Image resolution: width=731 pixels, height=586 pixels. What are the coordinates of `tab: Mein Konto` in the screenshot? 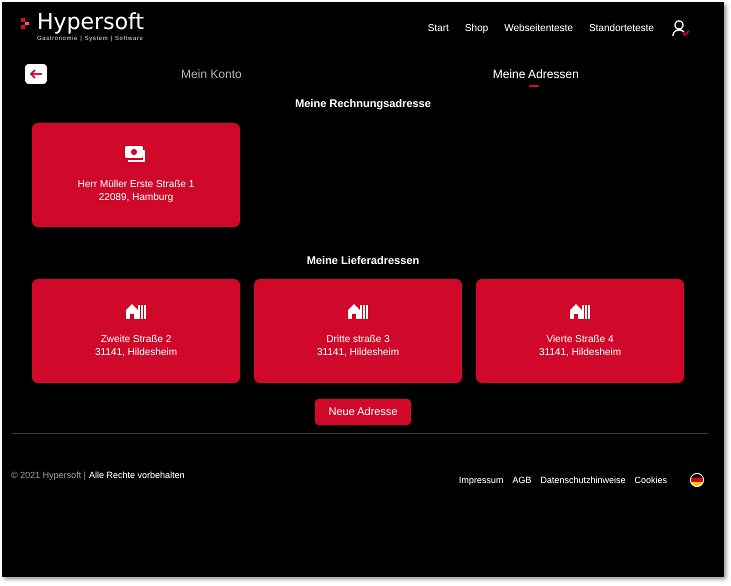 It's located at (211, 76).